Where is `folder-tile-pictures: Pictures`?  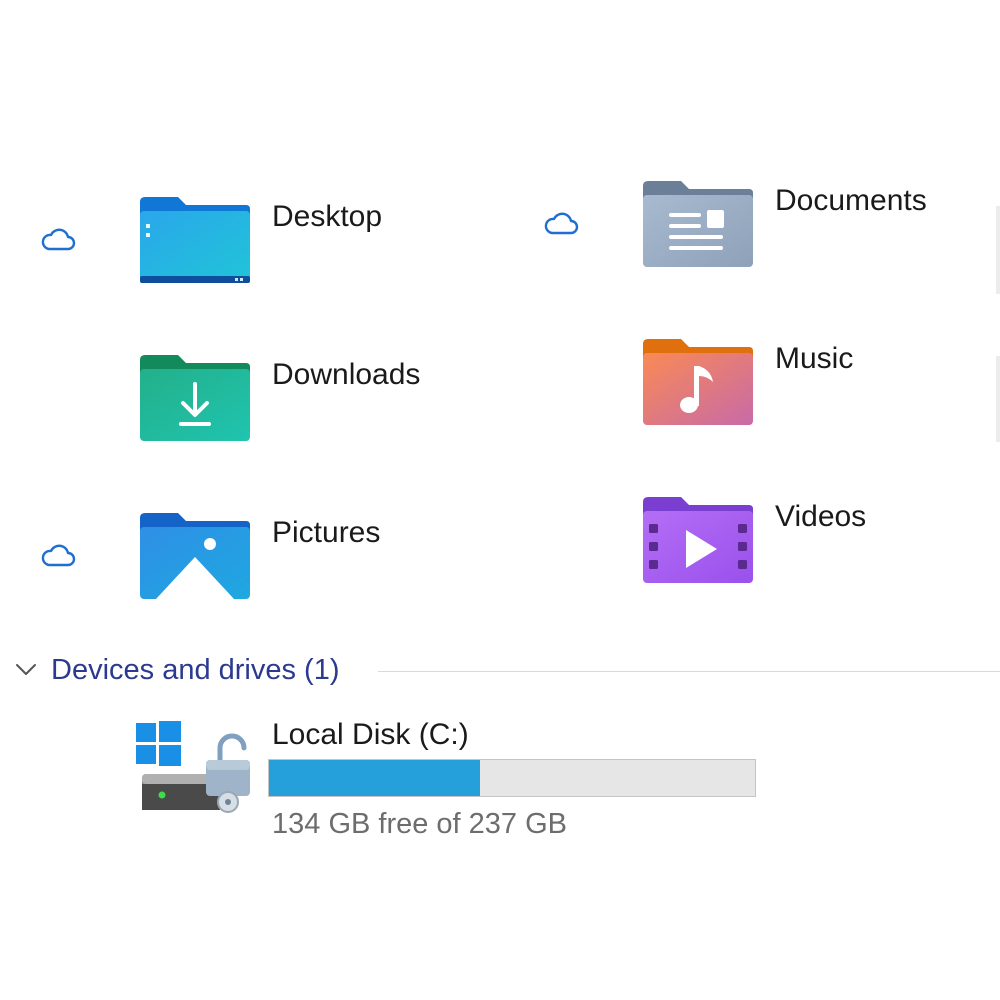 folder-tile-pictures: Pictures is located at coordinates (240, 567).